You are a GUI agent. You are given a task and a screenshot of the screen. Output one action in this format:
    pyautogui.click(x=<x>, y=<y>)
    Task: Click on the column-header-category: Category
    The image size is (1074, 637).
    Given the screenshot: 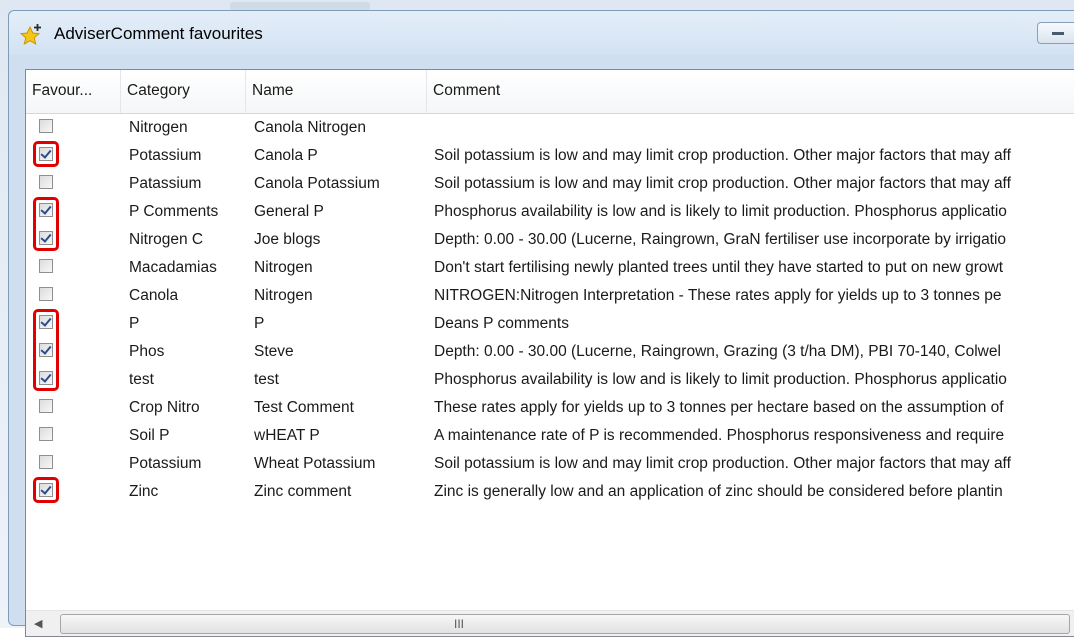 What is the action you would take?
    pyautogui.click(x=183, y=92)
    